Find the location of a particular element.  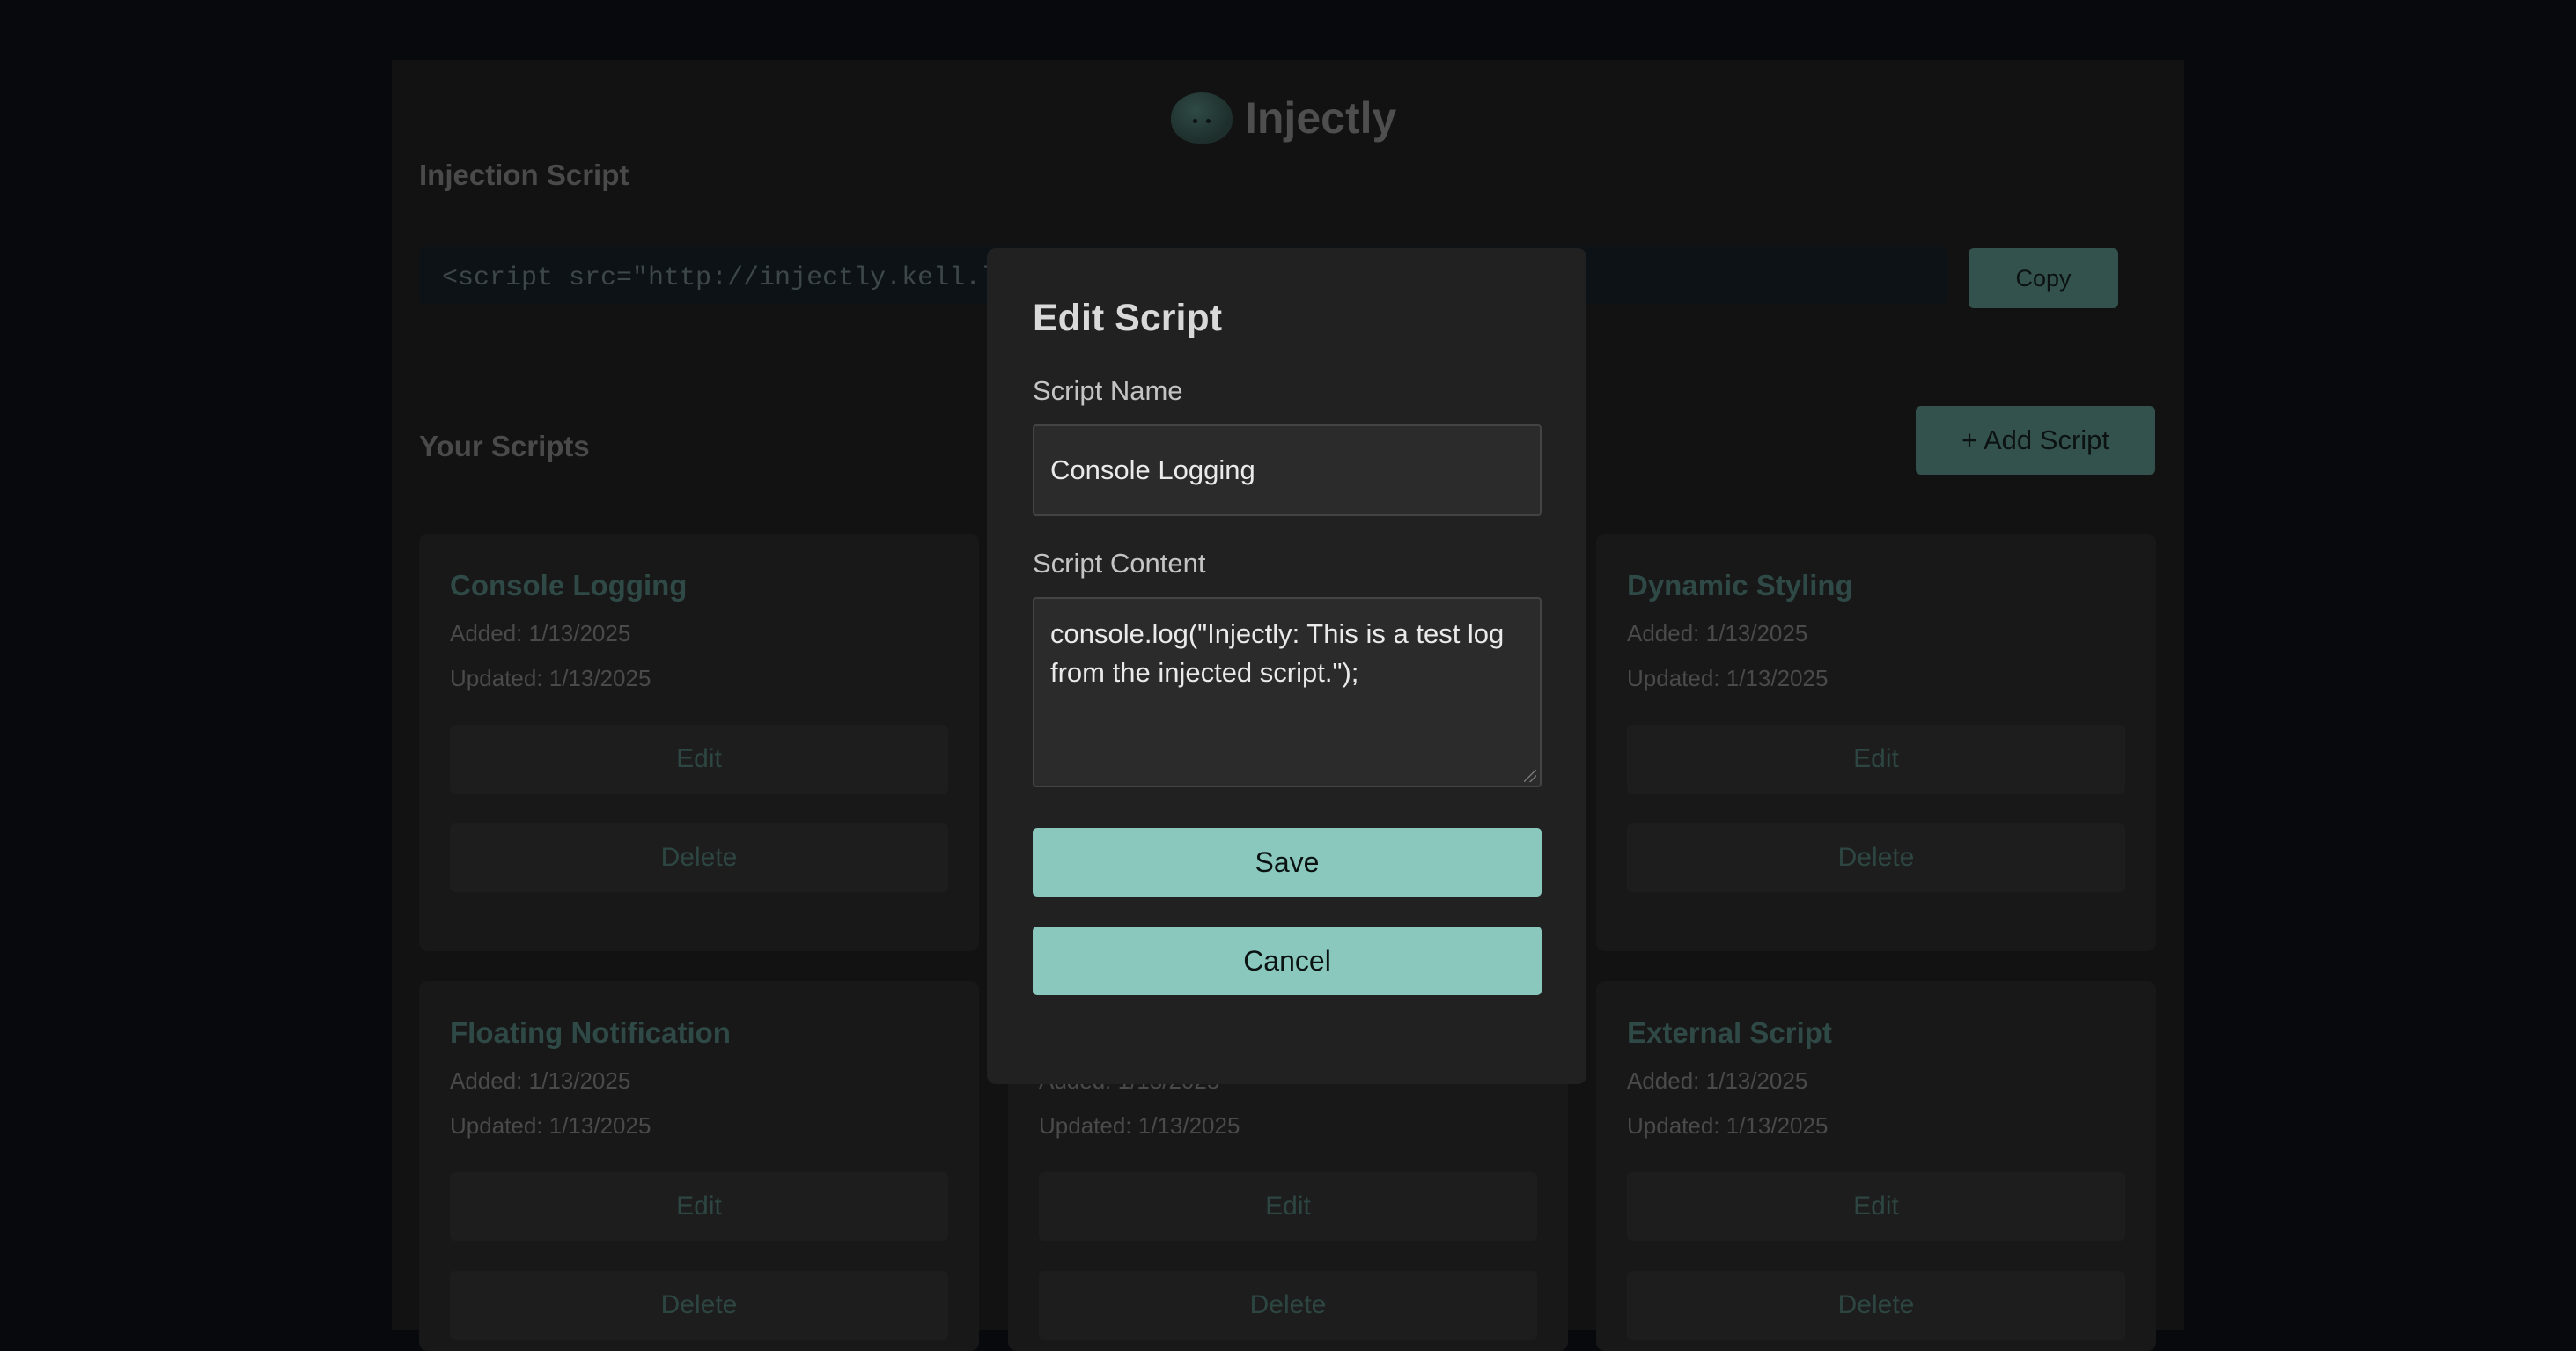

app-header: Injectly is located at coordinates (1283, 118).